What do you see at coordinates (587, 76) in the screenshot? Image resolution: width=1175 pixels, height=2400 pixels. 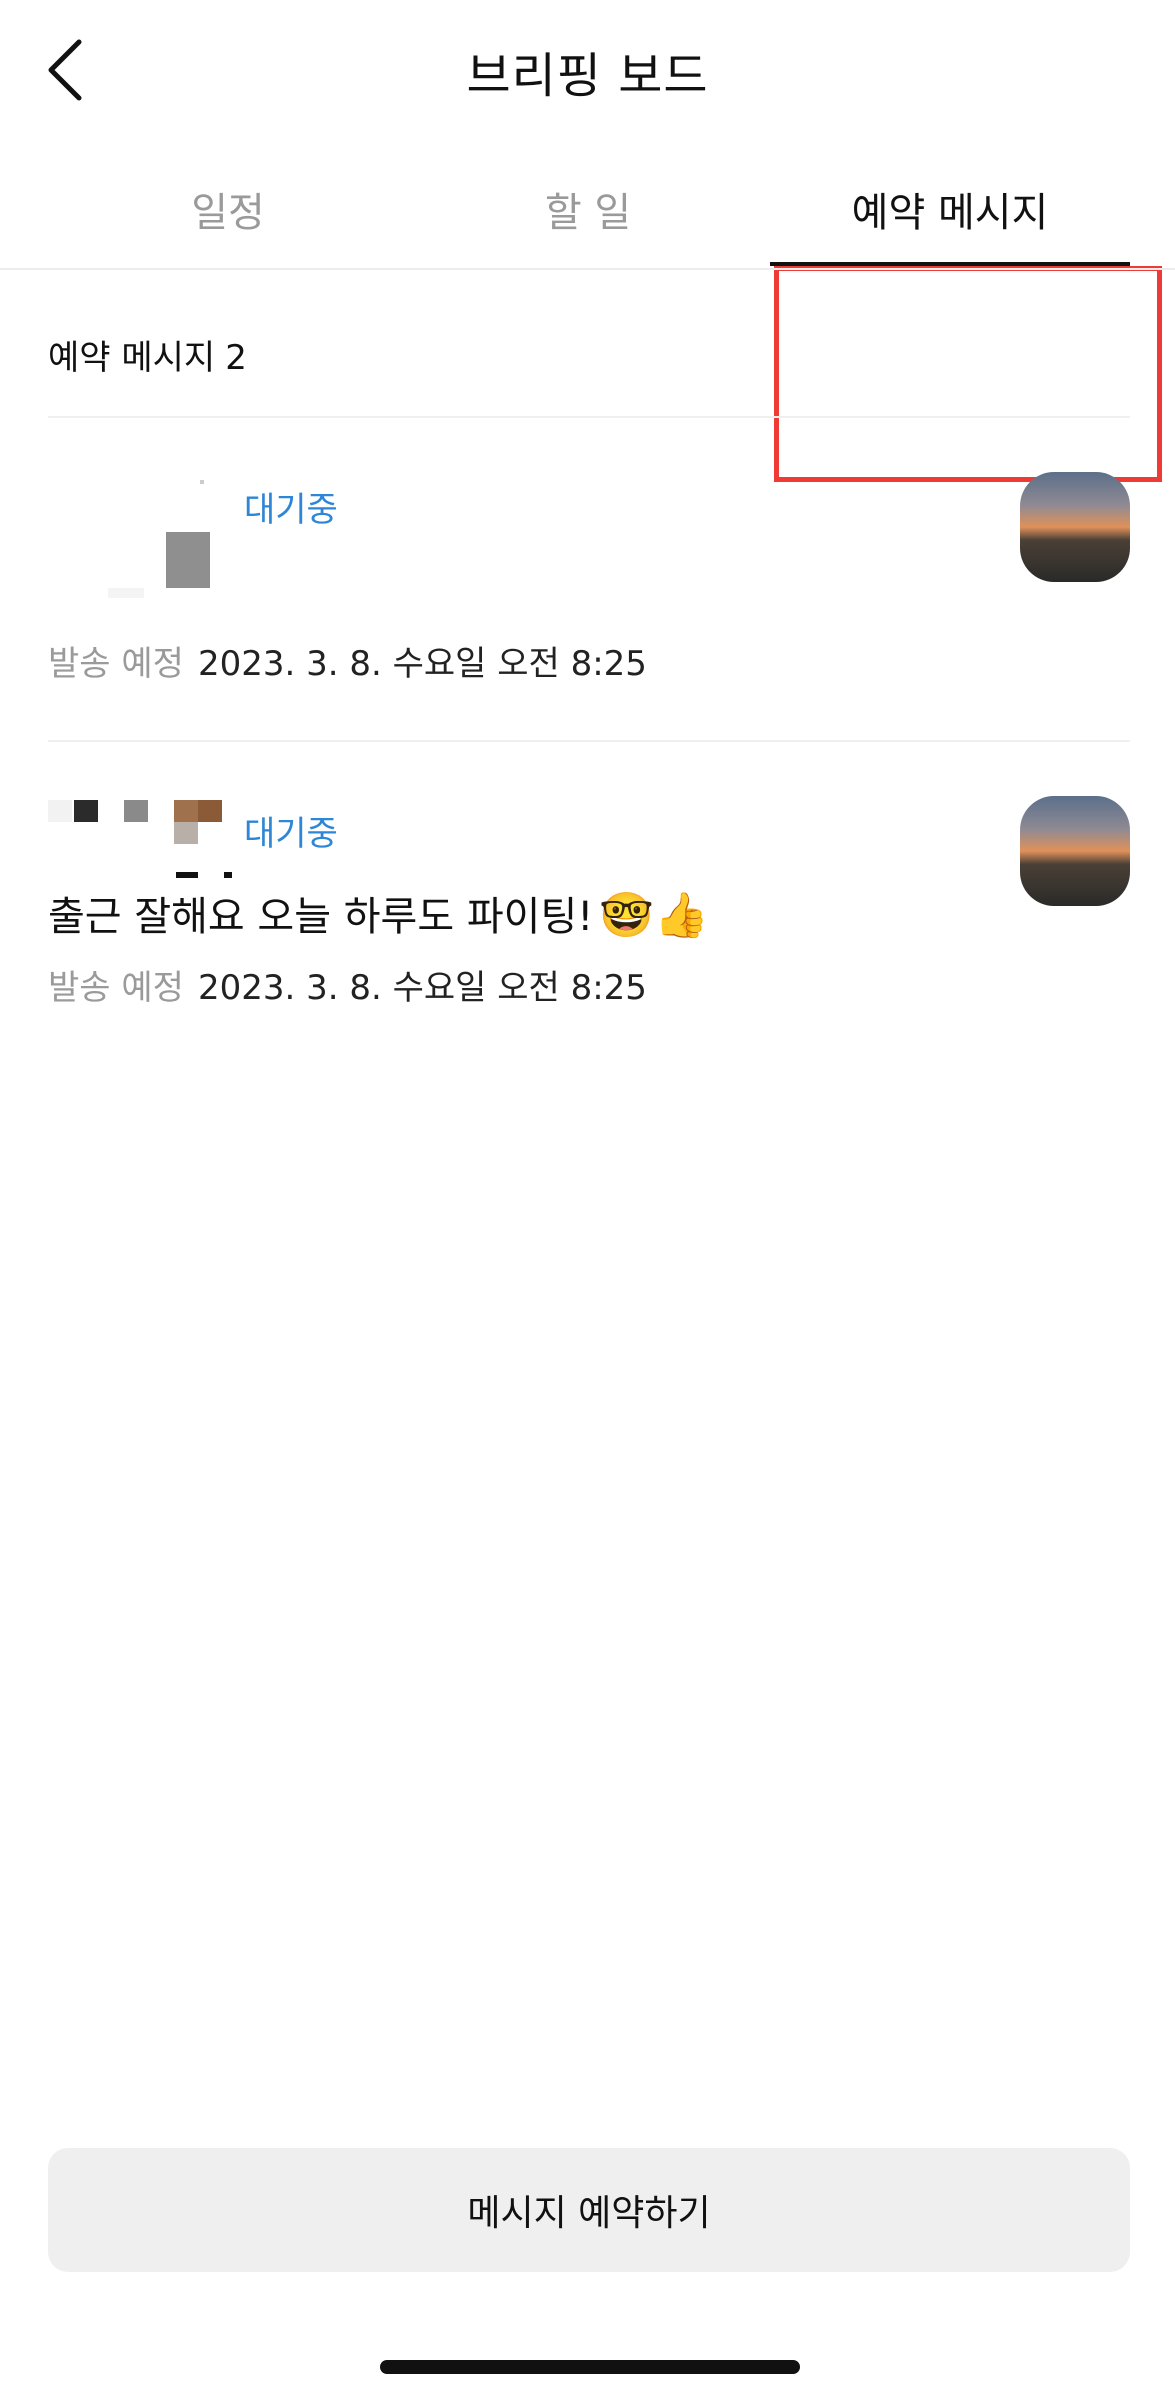 I see `page-title: 브리핑 보드` at bounding box center [587, 76].